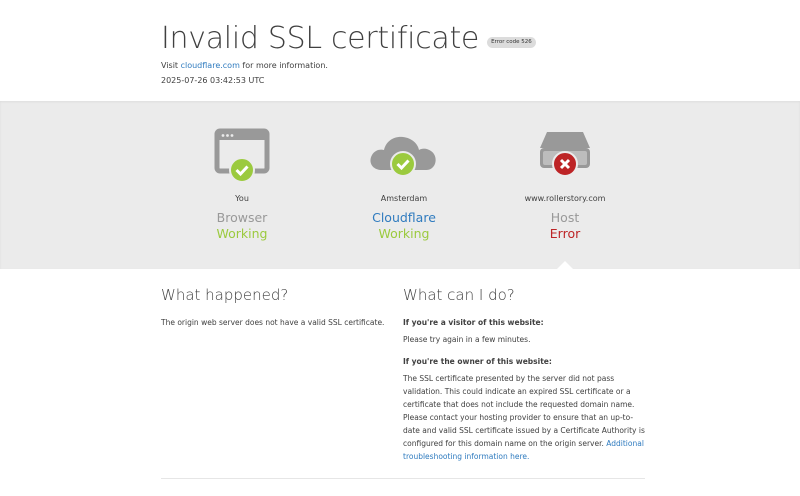 This screenshot has width=800, height=496. Describe the element at coordinates (403, 478) in the screenshot. I see `footer-divider` at that location.